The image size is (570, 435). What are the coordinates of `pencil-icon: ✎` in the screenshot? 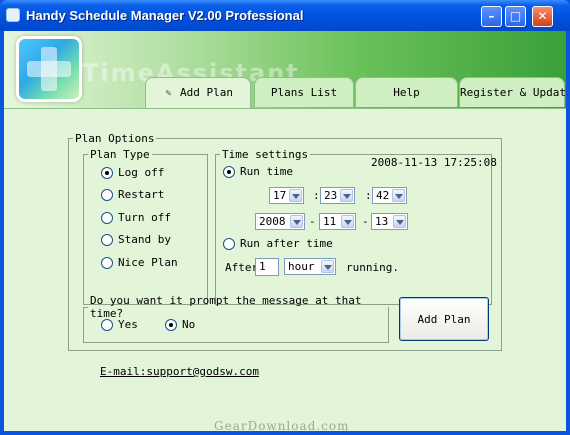 It's located at (168, 93).